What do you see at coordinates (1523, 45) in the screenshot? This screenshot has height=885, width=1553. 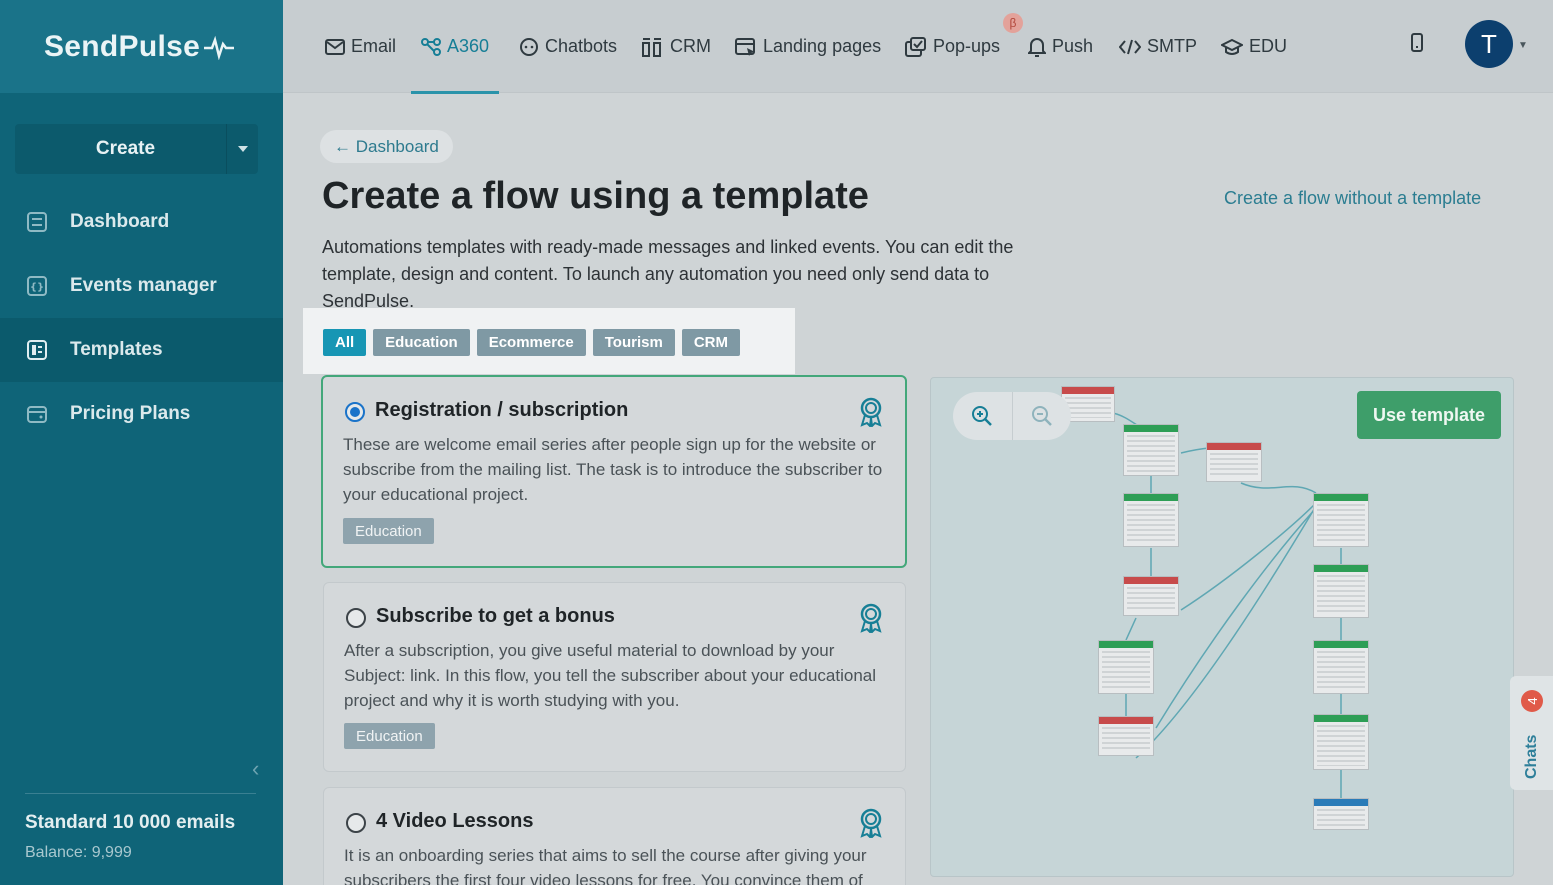 I see `avatar-caret-icon: ▼` at bounding box center [1523, 45].